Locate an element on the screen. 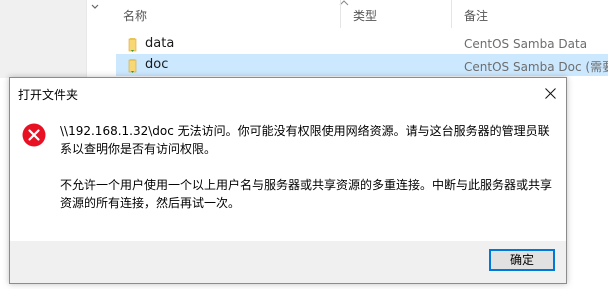  column-header-note: 备注 is located at coordinates (476, 15).